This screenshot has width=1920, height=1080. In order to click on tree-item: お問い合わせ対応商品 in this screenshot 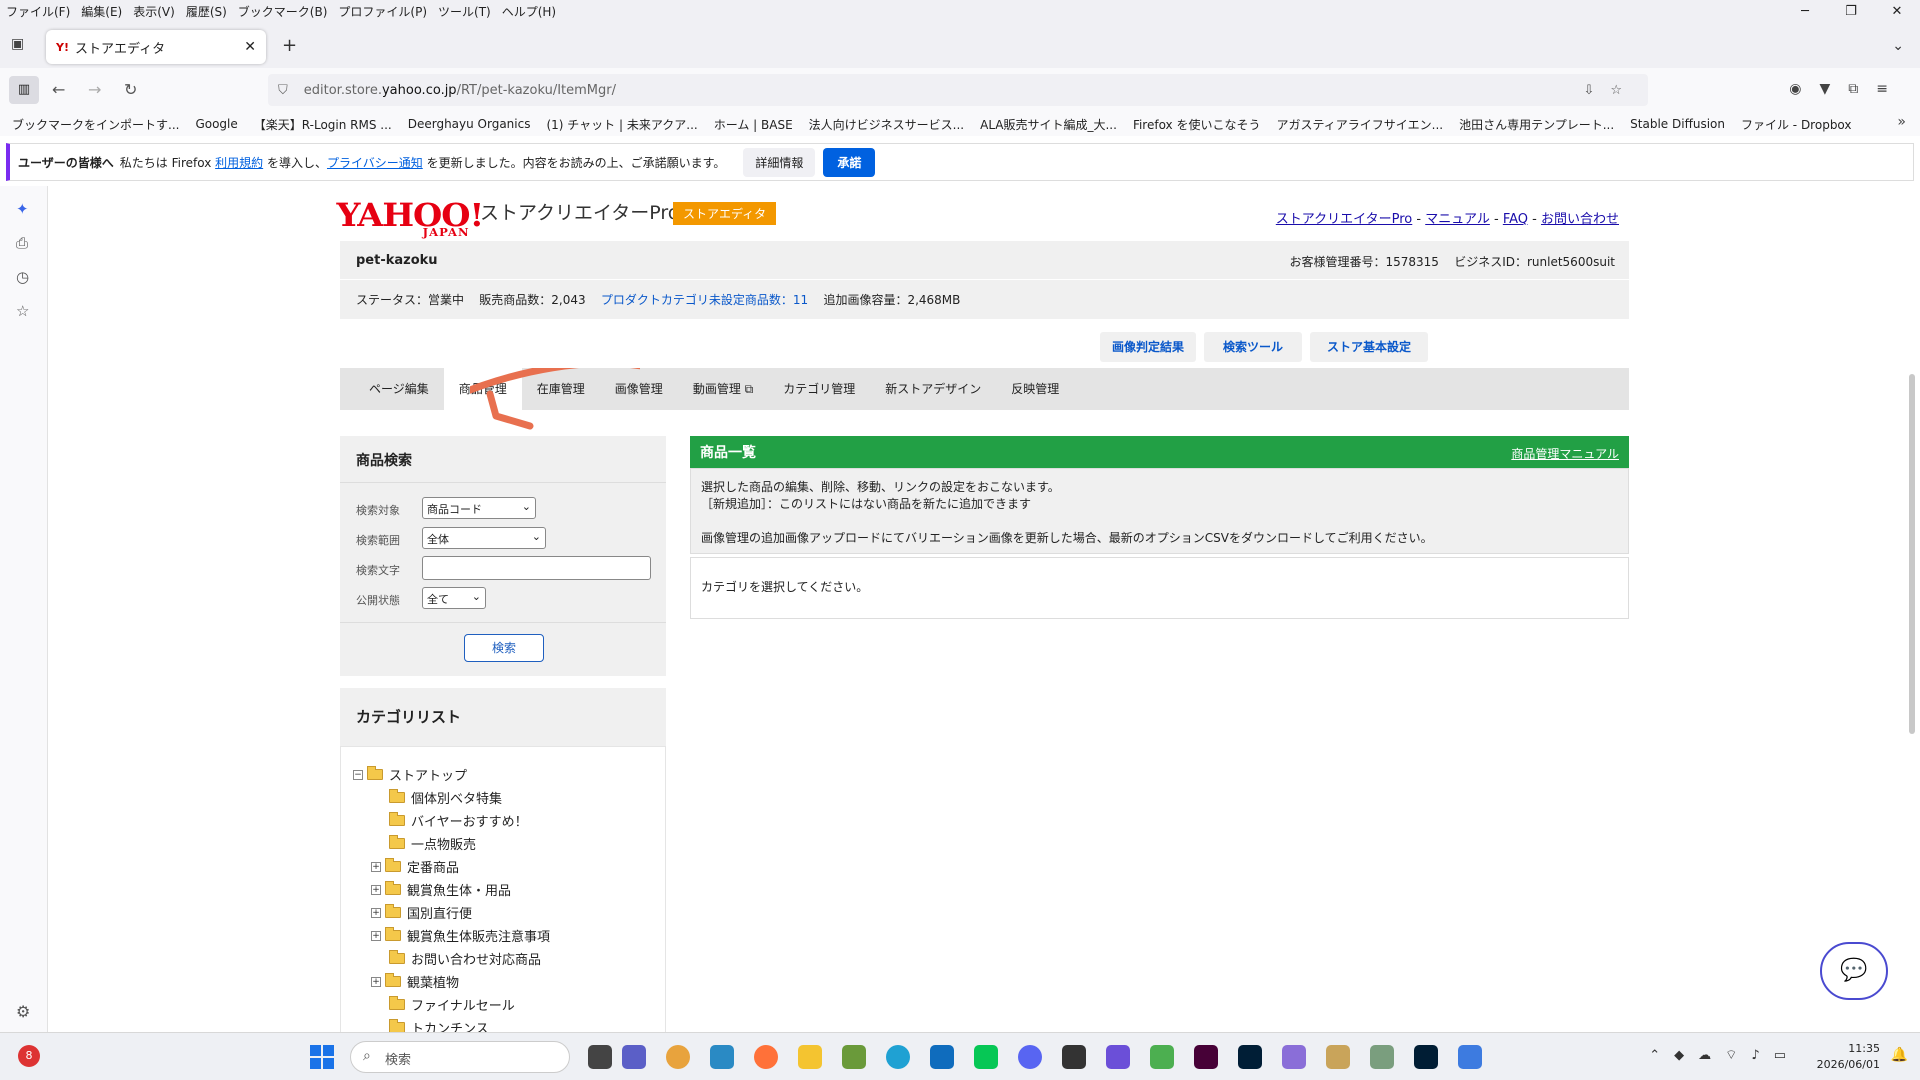, I will do `click(465, 958)`.